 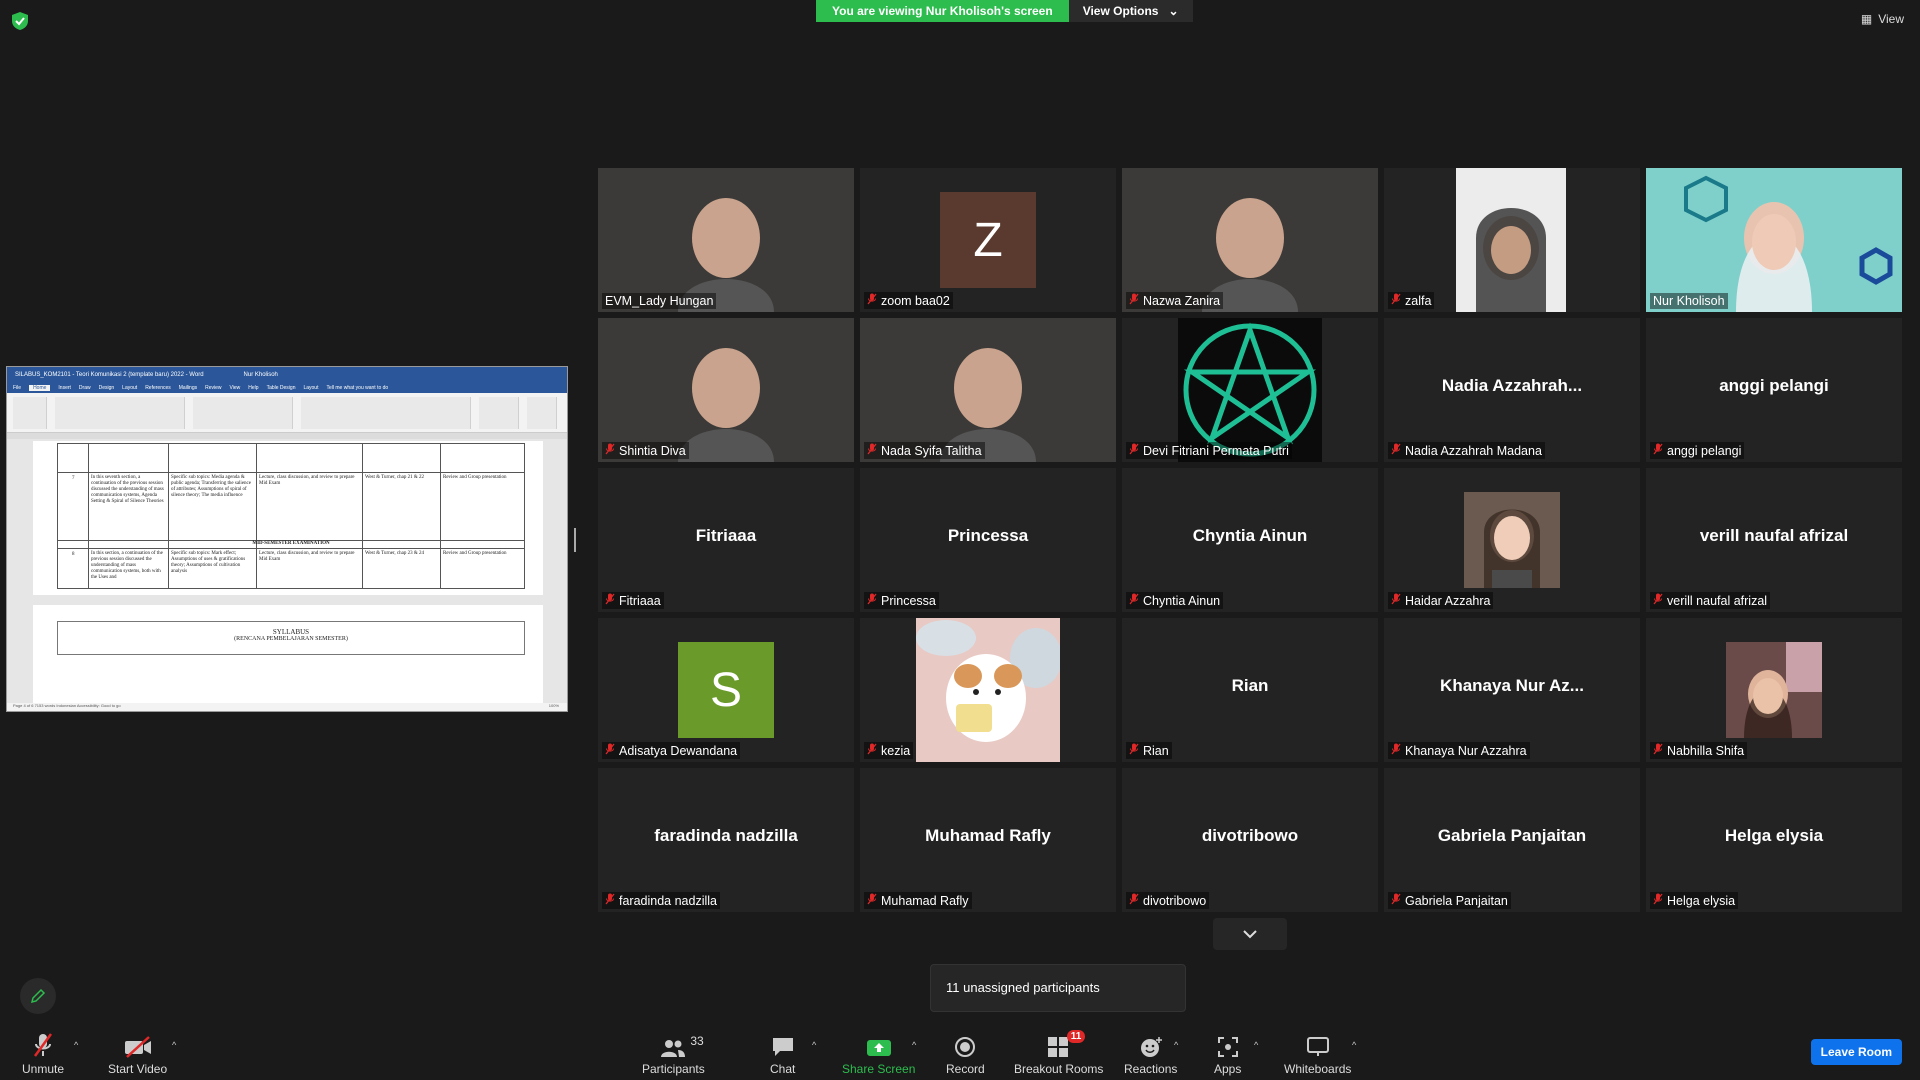 I want to click on participant-tile: Muhamad Rafly Muhamad Rafly, so click(x=988, y=840).